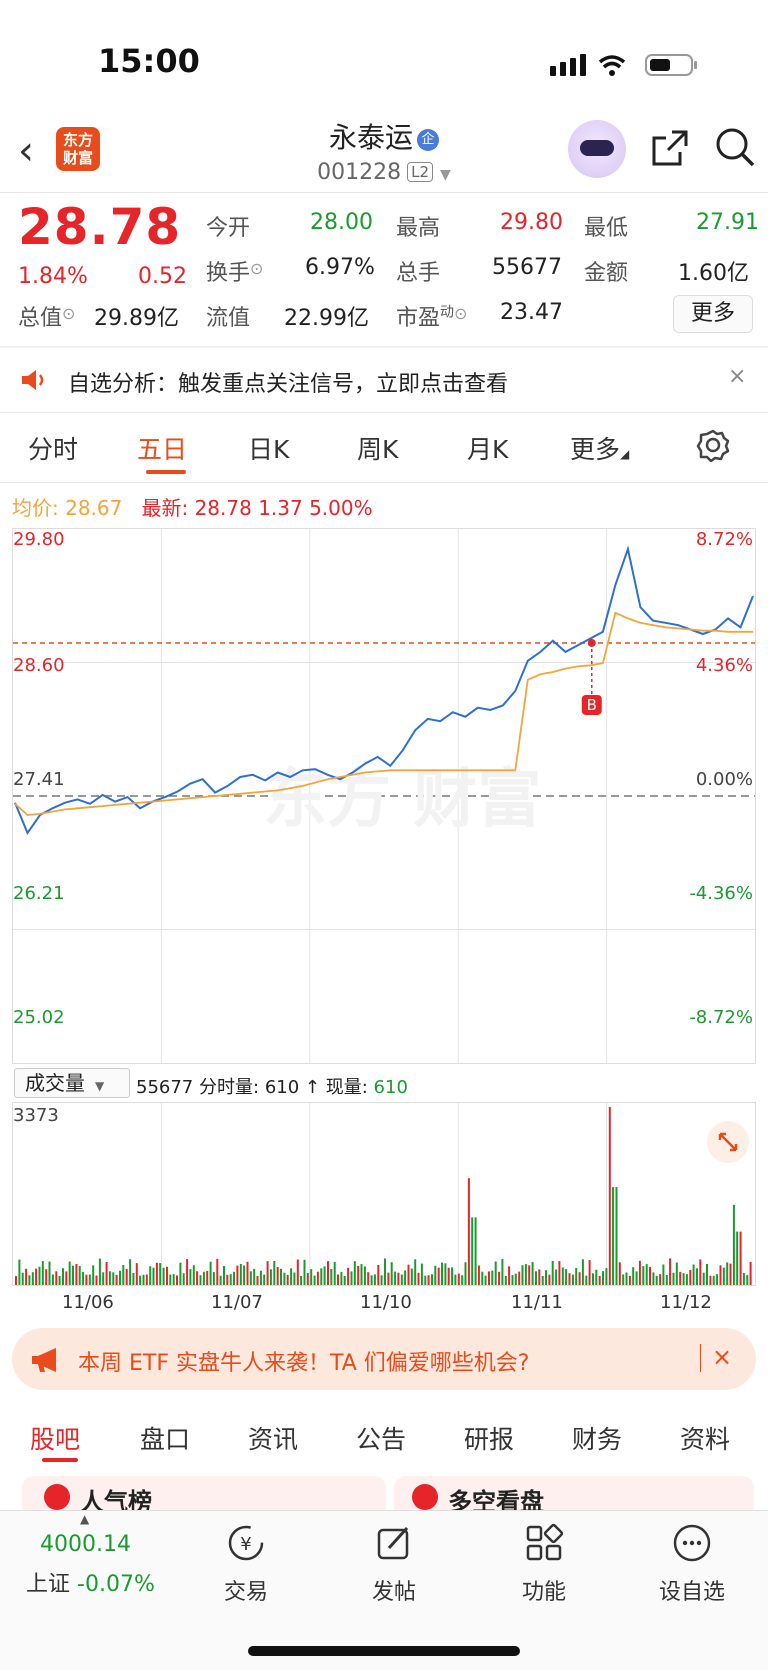  Describe the element at coordinates (721, 1017) in the screenshot. I see `y-right-4: -8.72%` at that location.